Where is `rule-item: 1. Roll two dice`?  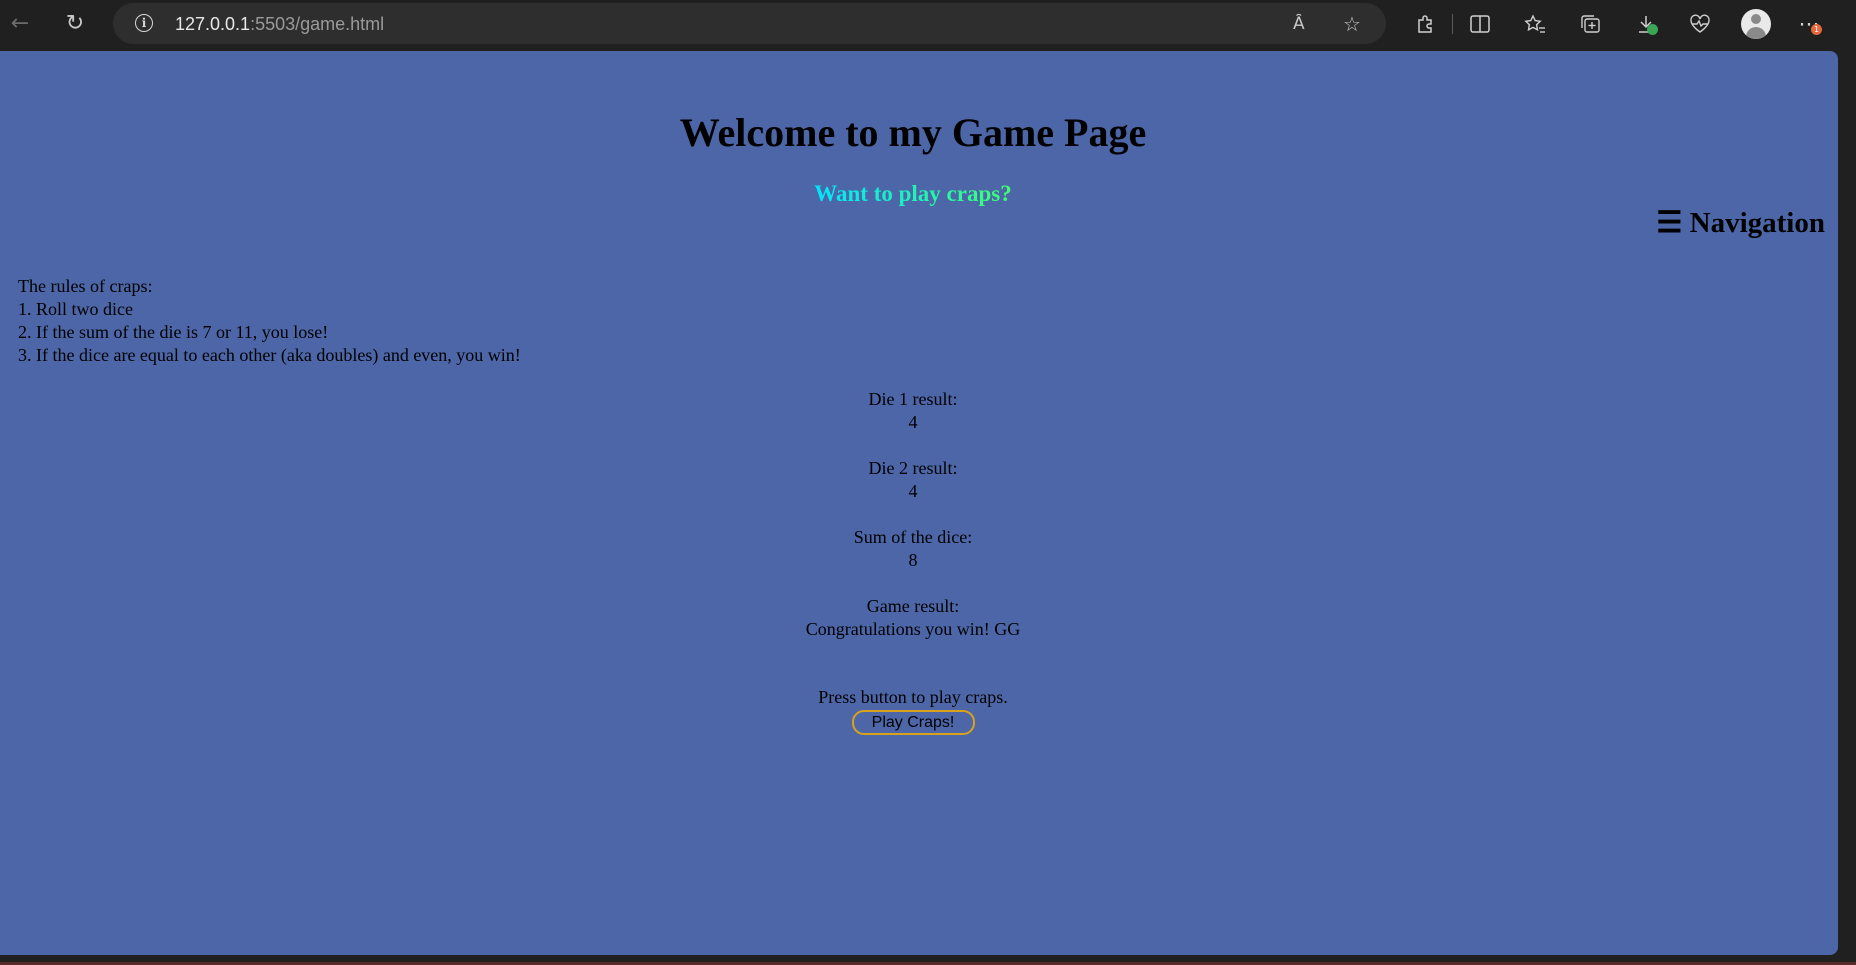 rule-item: 1. Roll two dice is located at coordinates (75, 309).